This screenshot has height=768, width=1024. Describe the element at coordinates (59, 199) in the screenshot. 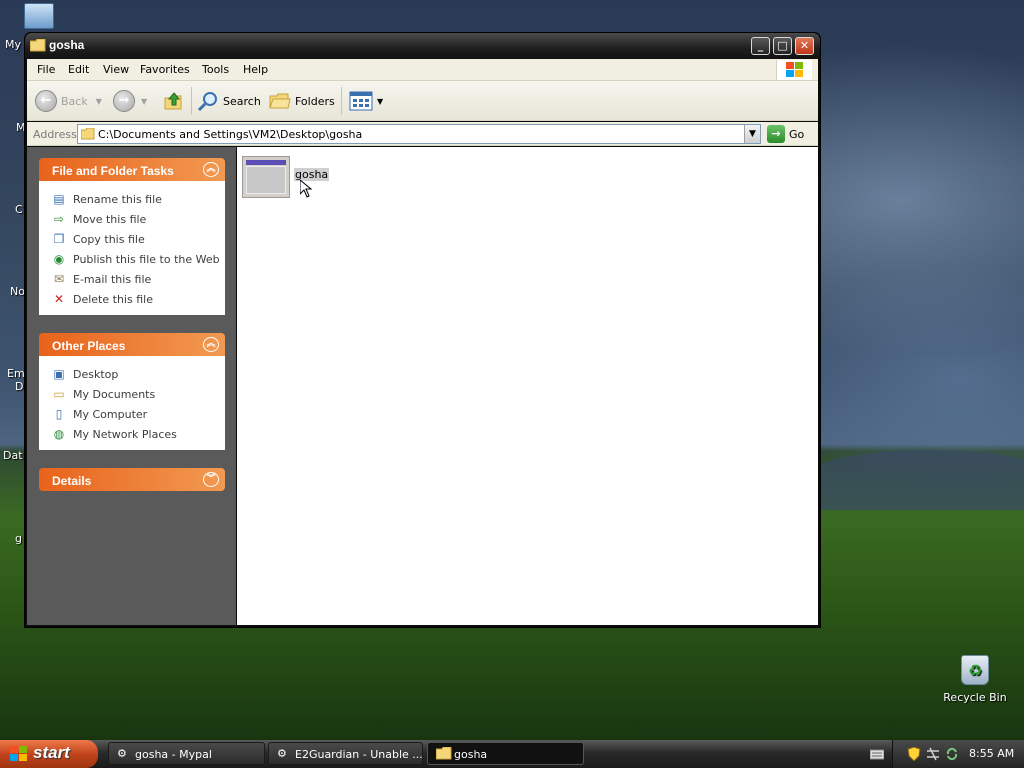

I see `rename-icon: ▤` at that location.